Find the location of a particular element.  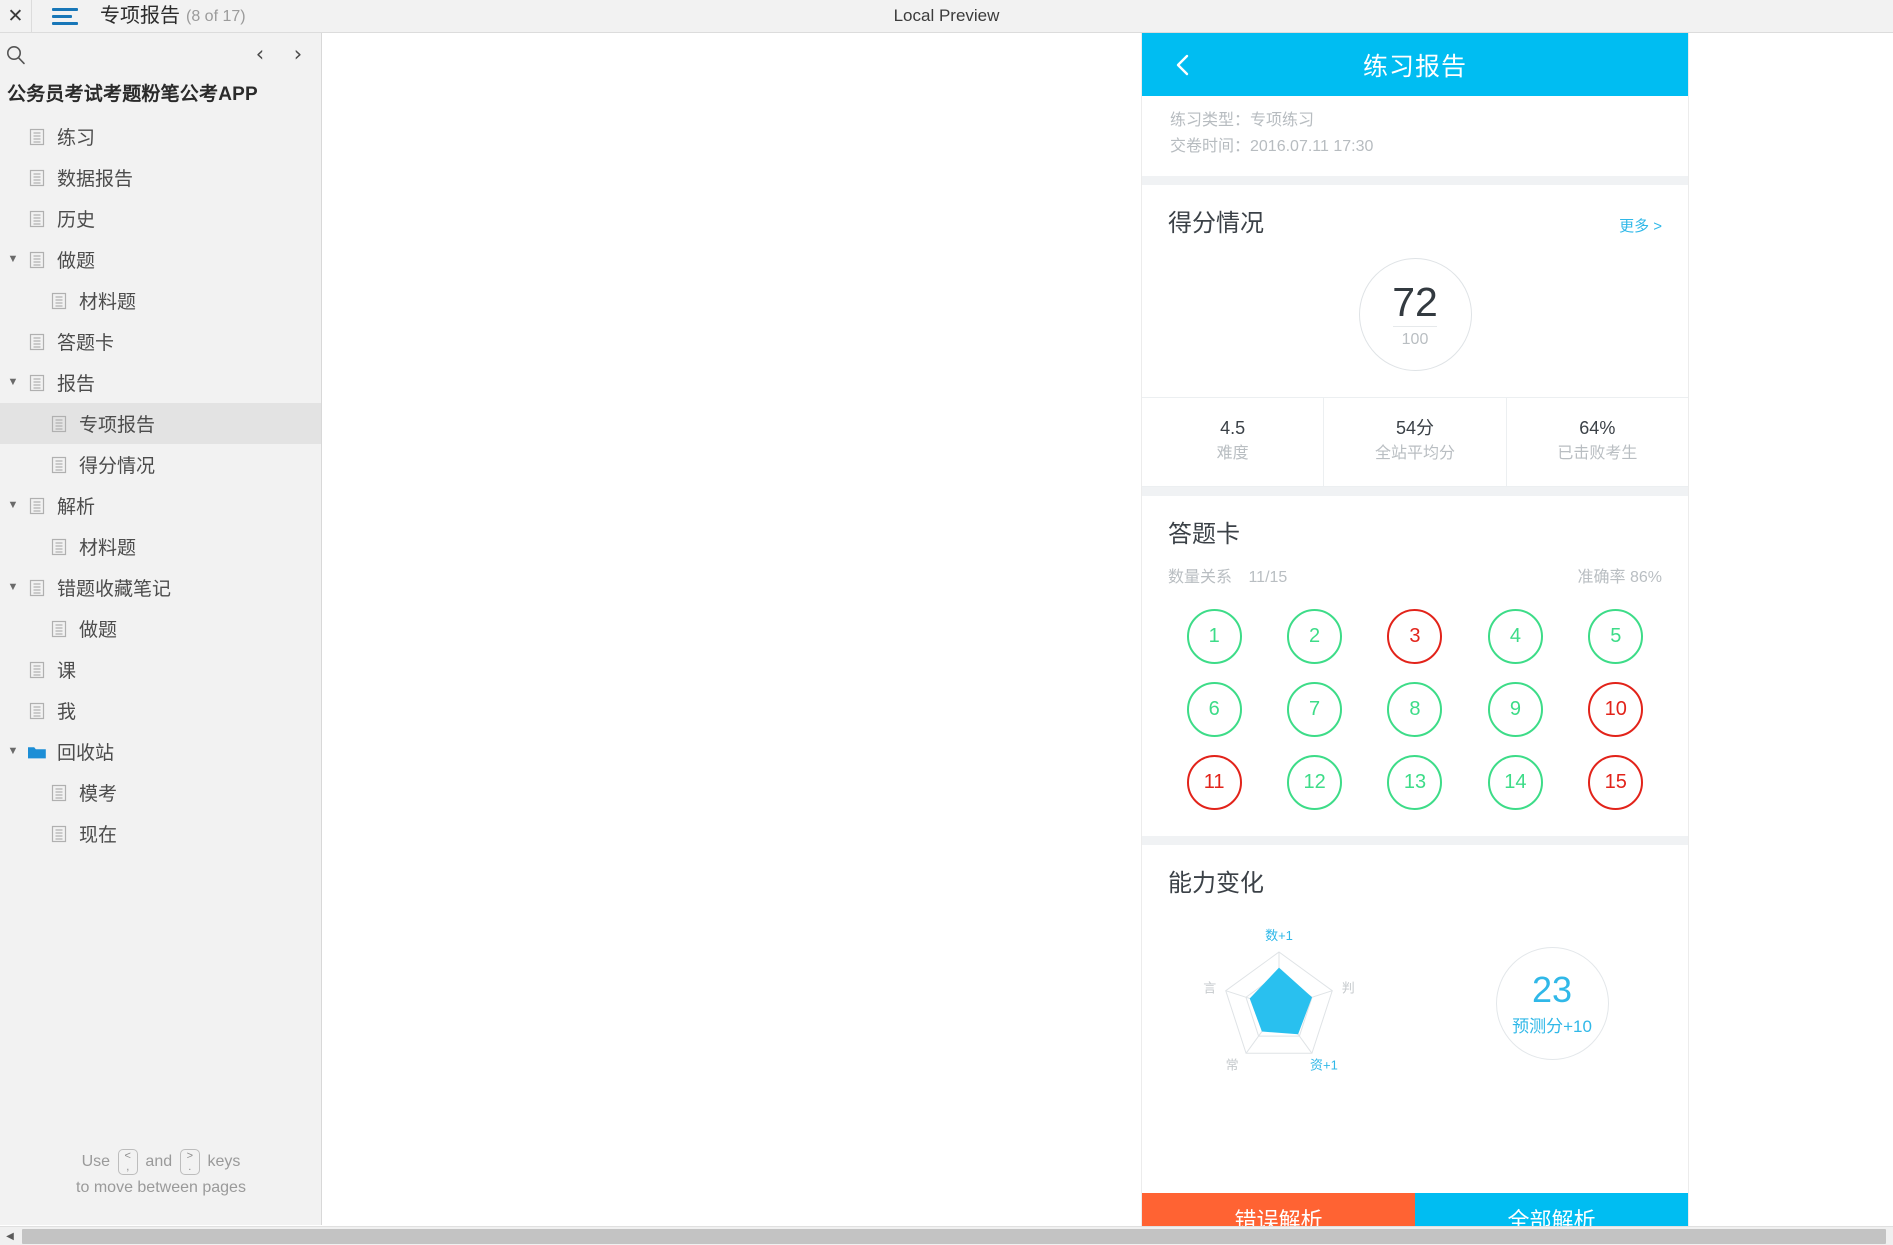

search-icon is located at coordinates (17, 56).